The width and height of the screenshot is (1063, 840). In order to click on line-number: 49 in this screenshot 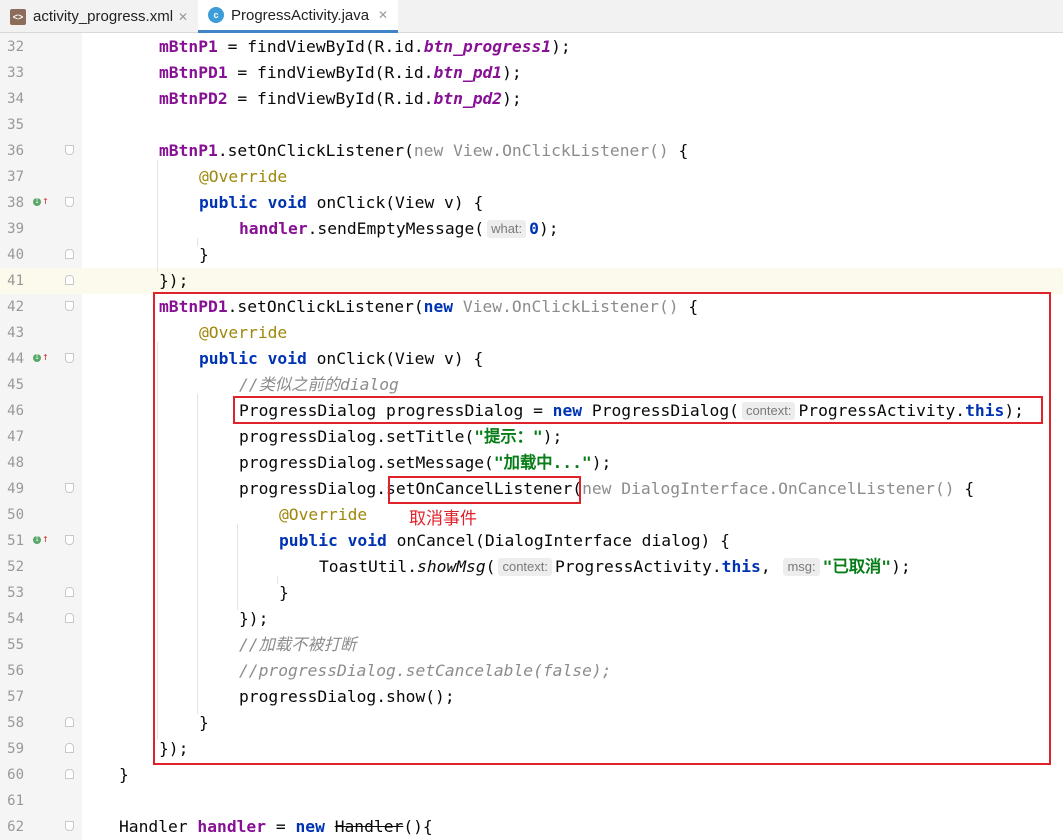, I will do `click(15, 489)`.